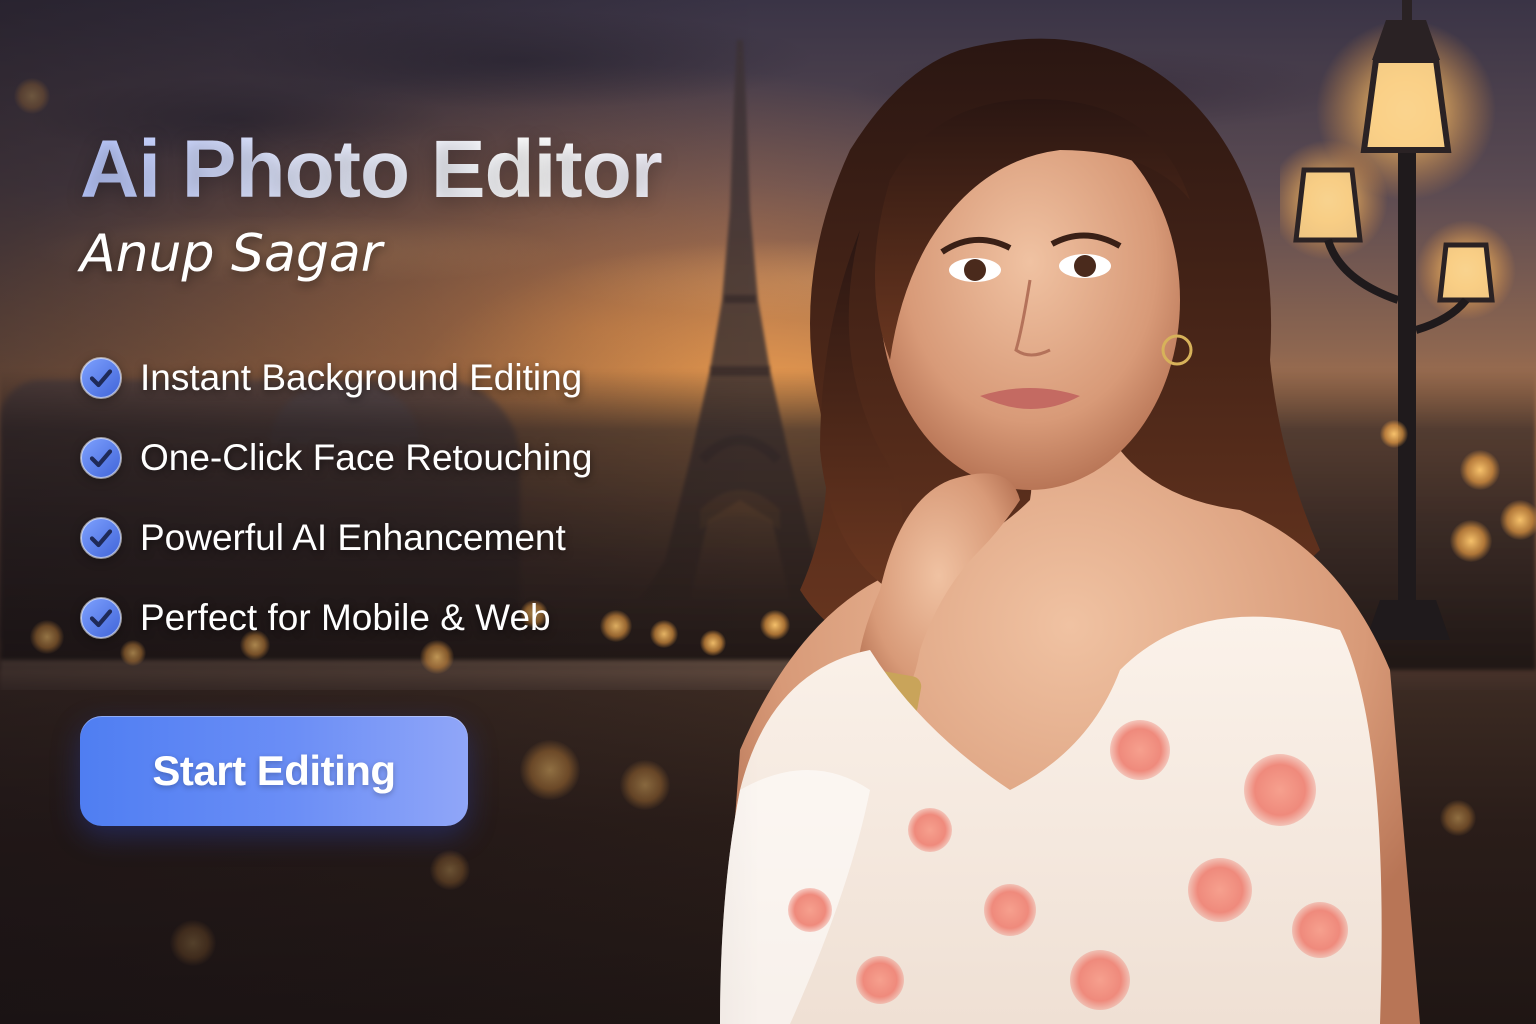 Image resolution: width=1536 pixels, height=1024 pixels. What do you see at coordinates (361, 377) in the screenshot?
I see `feature-label: Instant Background Editing` at bounding box center [361, 377].